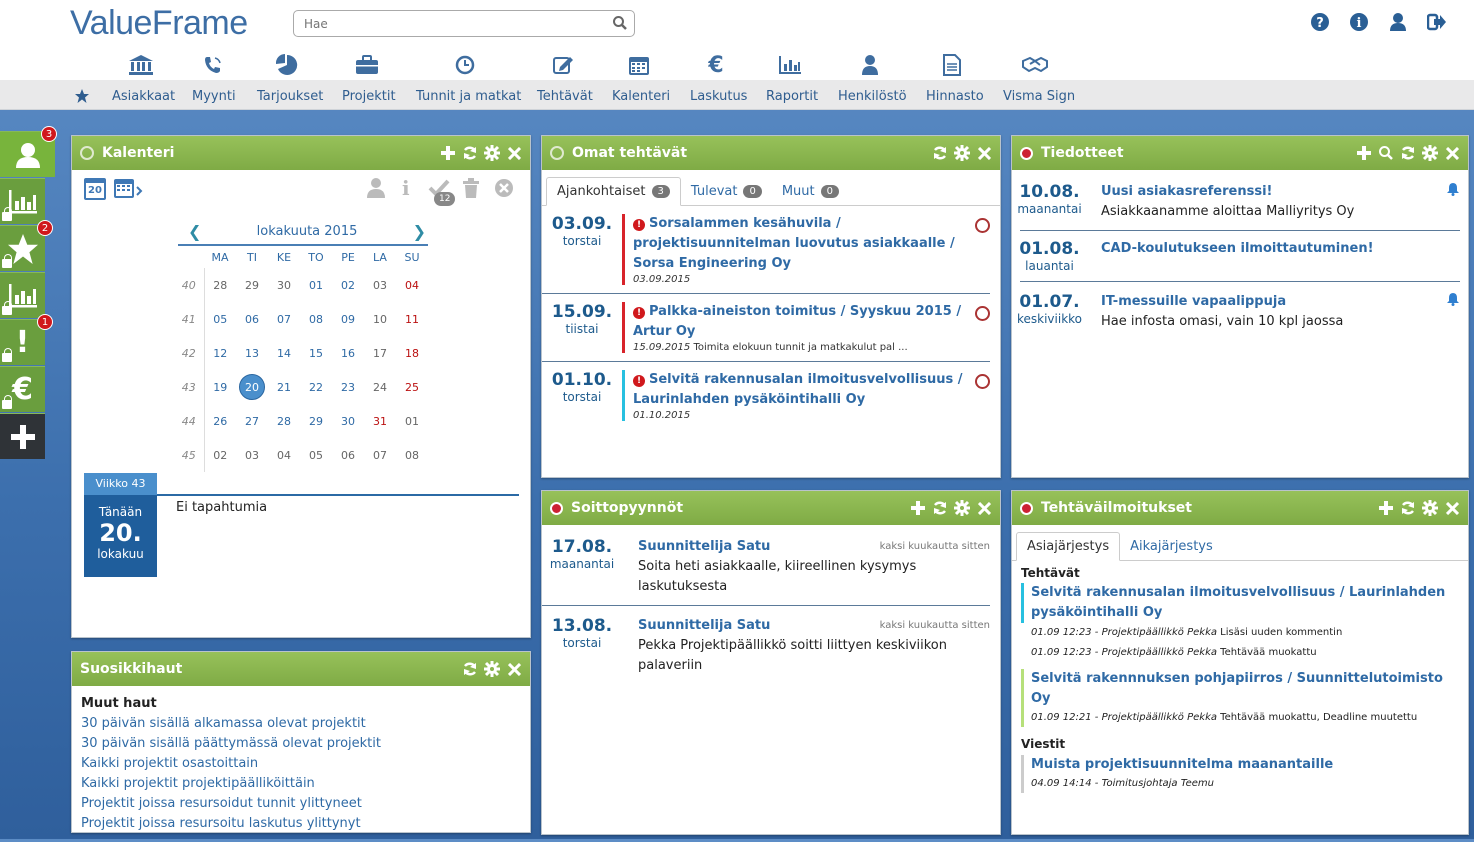 The height and width of the screenshot is (842, 1474). Describe the element at coordinates (471, 190) in the screenshot. I see `trash-icon` at that location.